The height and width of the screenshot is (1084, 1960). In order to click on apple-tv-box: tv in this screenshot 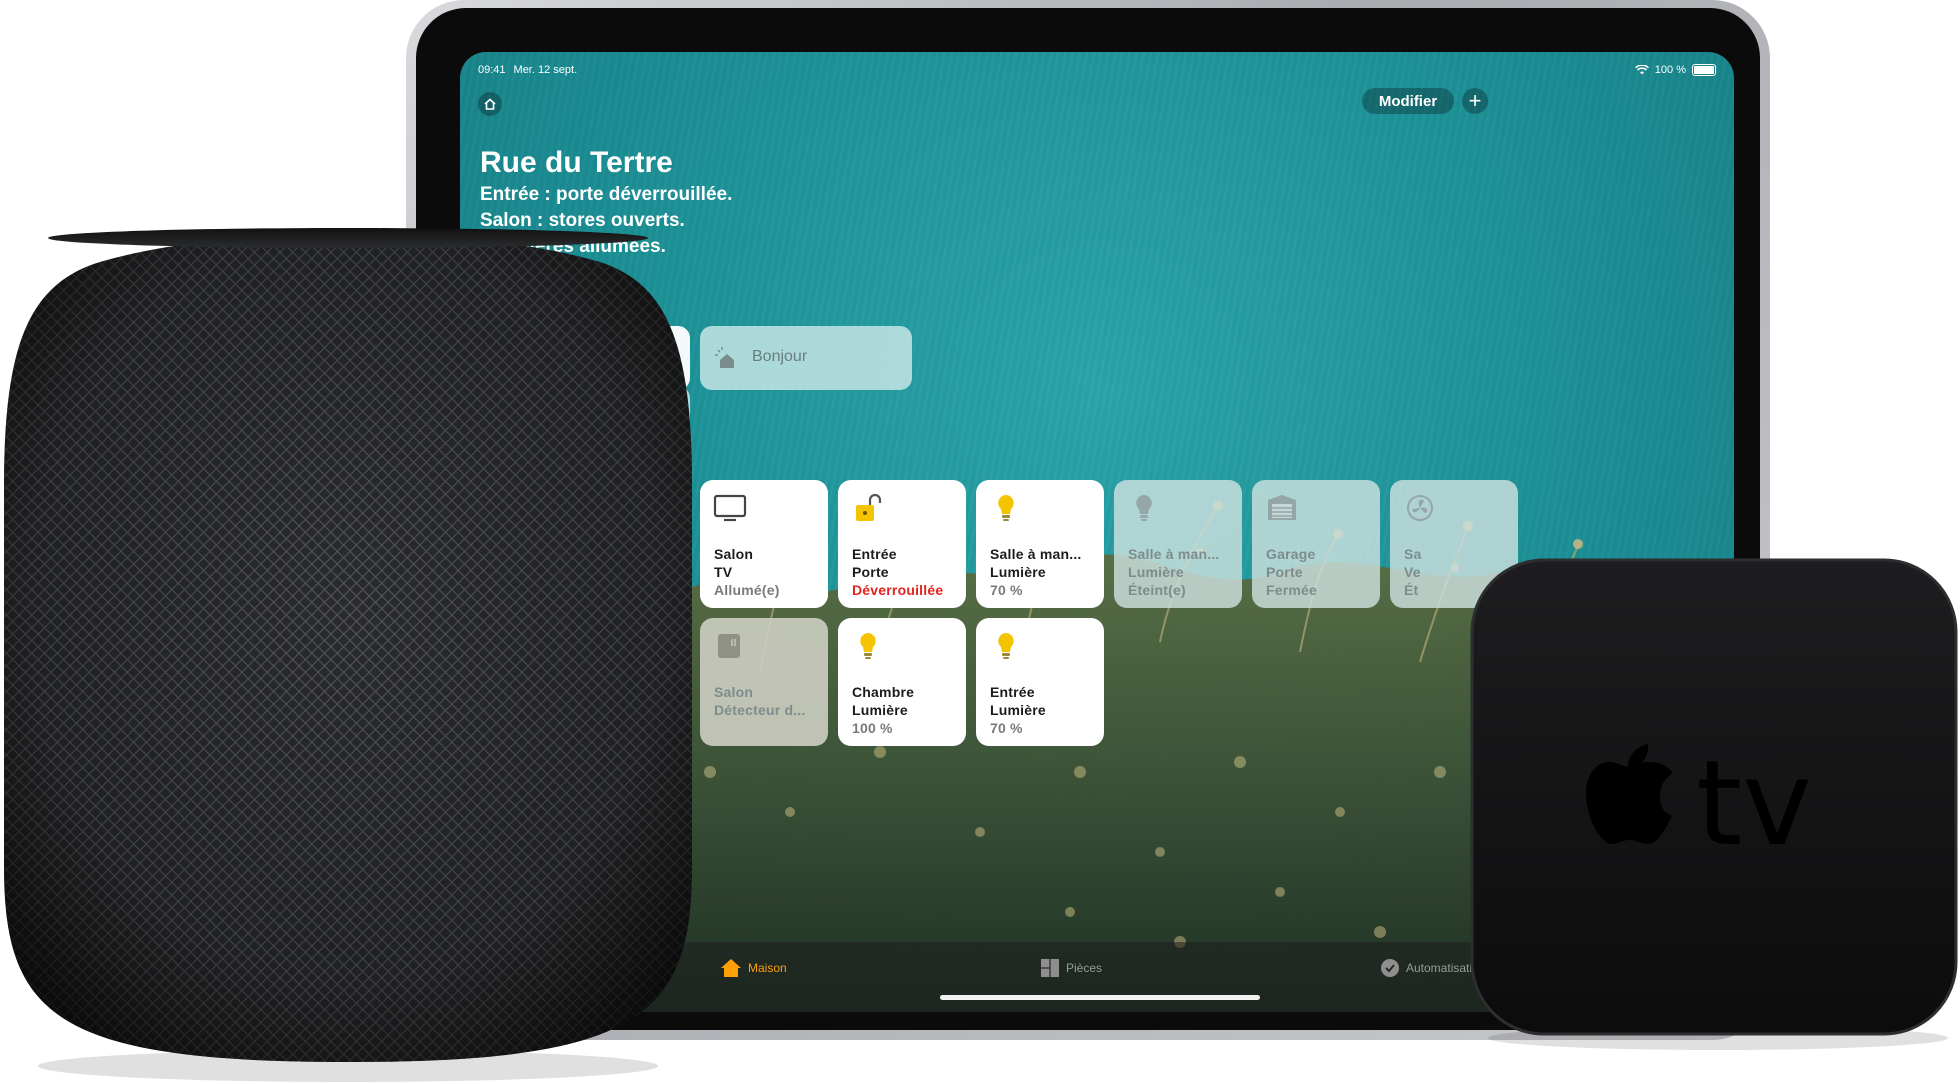, I will do `click(1714, 804)`.